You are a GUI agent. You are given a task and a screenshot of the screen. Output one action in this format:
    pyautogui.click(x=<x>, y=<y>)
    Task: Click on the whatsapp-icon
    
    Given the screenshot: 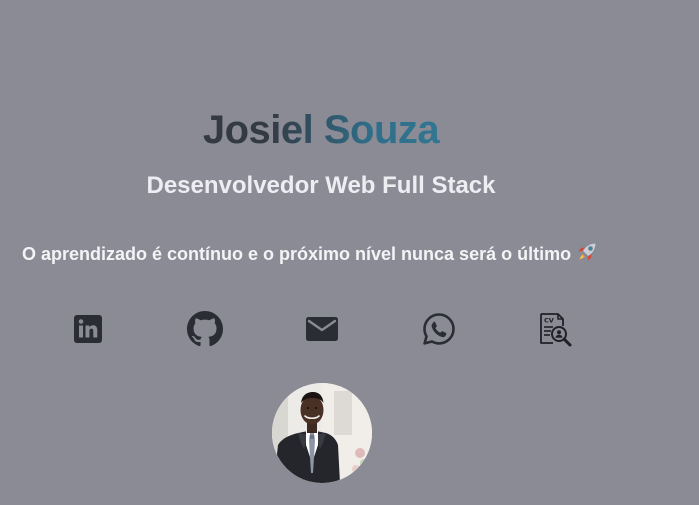 What is the action you would take?
    pyautogui.click(x=439, y=329)
    